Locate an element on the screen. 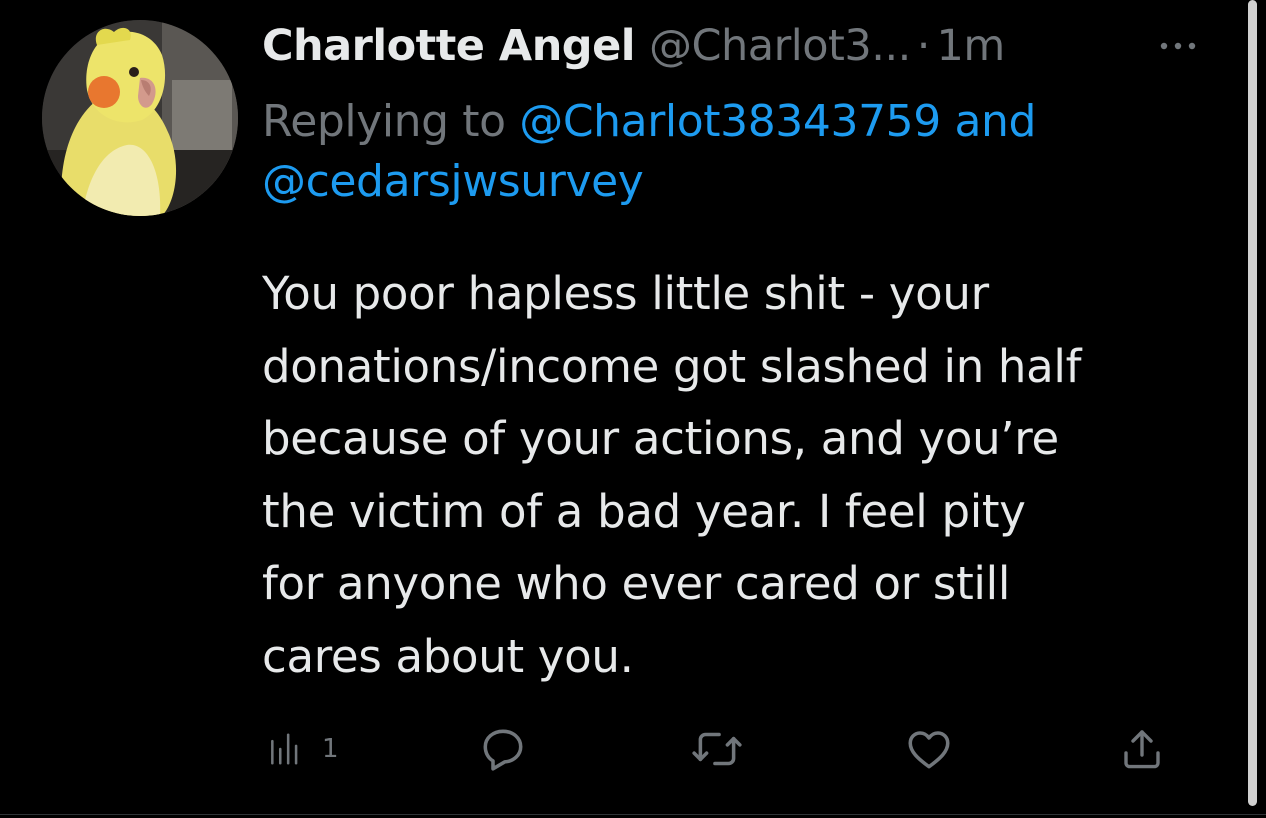 This screenshot has height=818, width=1266. replying-to-prefix: Replying to is located at coordinates (391, 121).